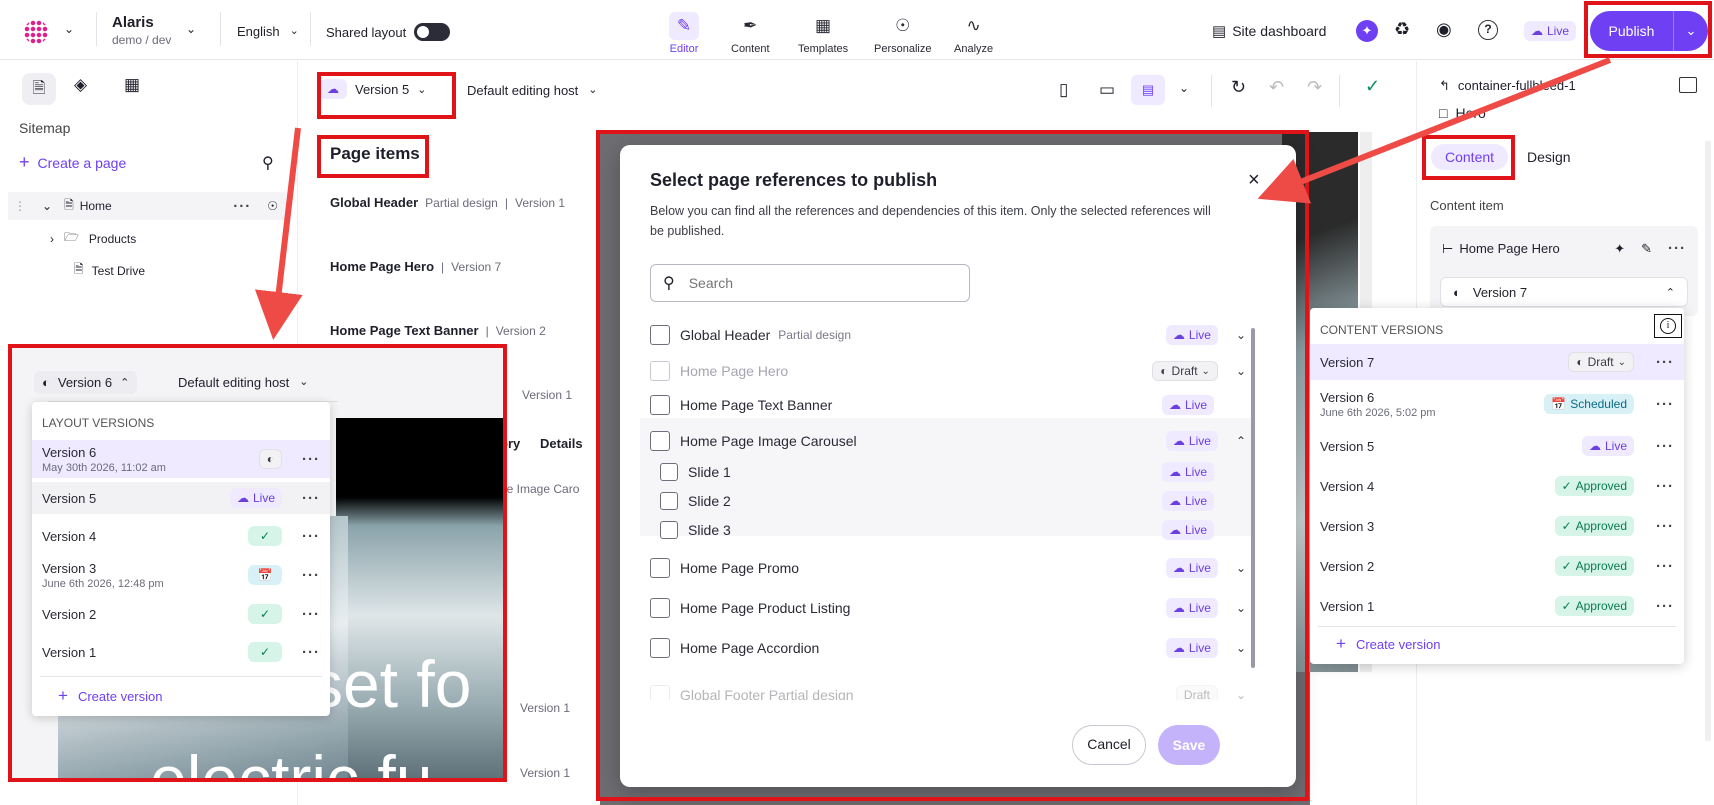 This screenshot has height=805, width=1714. Describe the element at coordinates (1434, 130) in the screenshot. I see `arrow-to-modal` at that location.